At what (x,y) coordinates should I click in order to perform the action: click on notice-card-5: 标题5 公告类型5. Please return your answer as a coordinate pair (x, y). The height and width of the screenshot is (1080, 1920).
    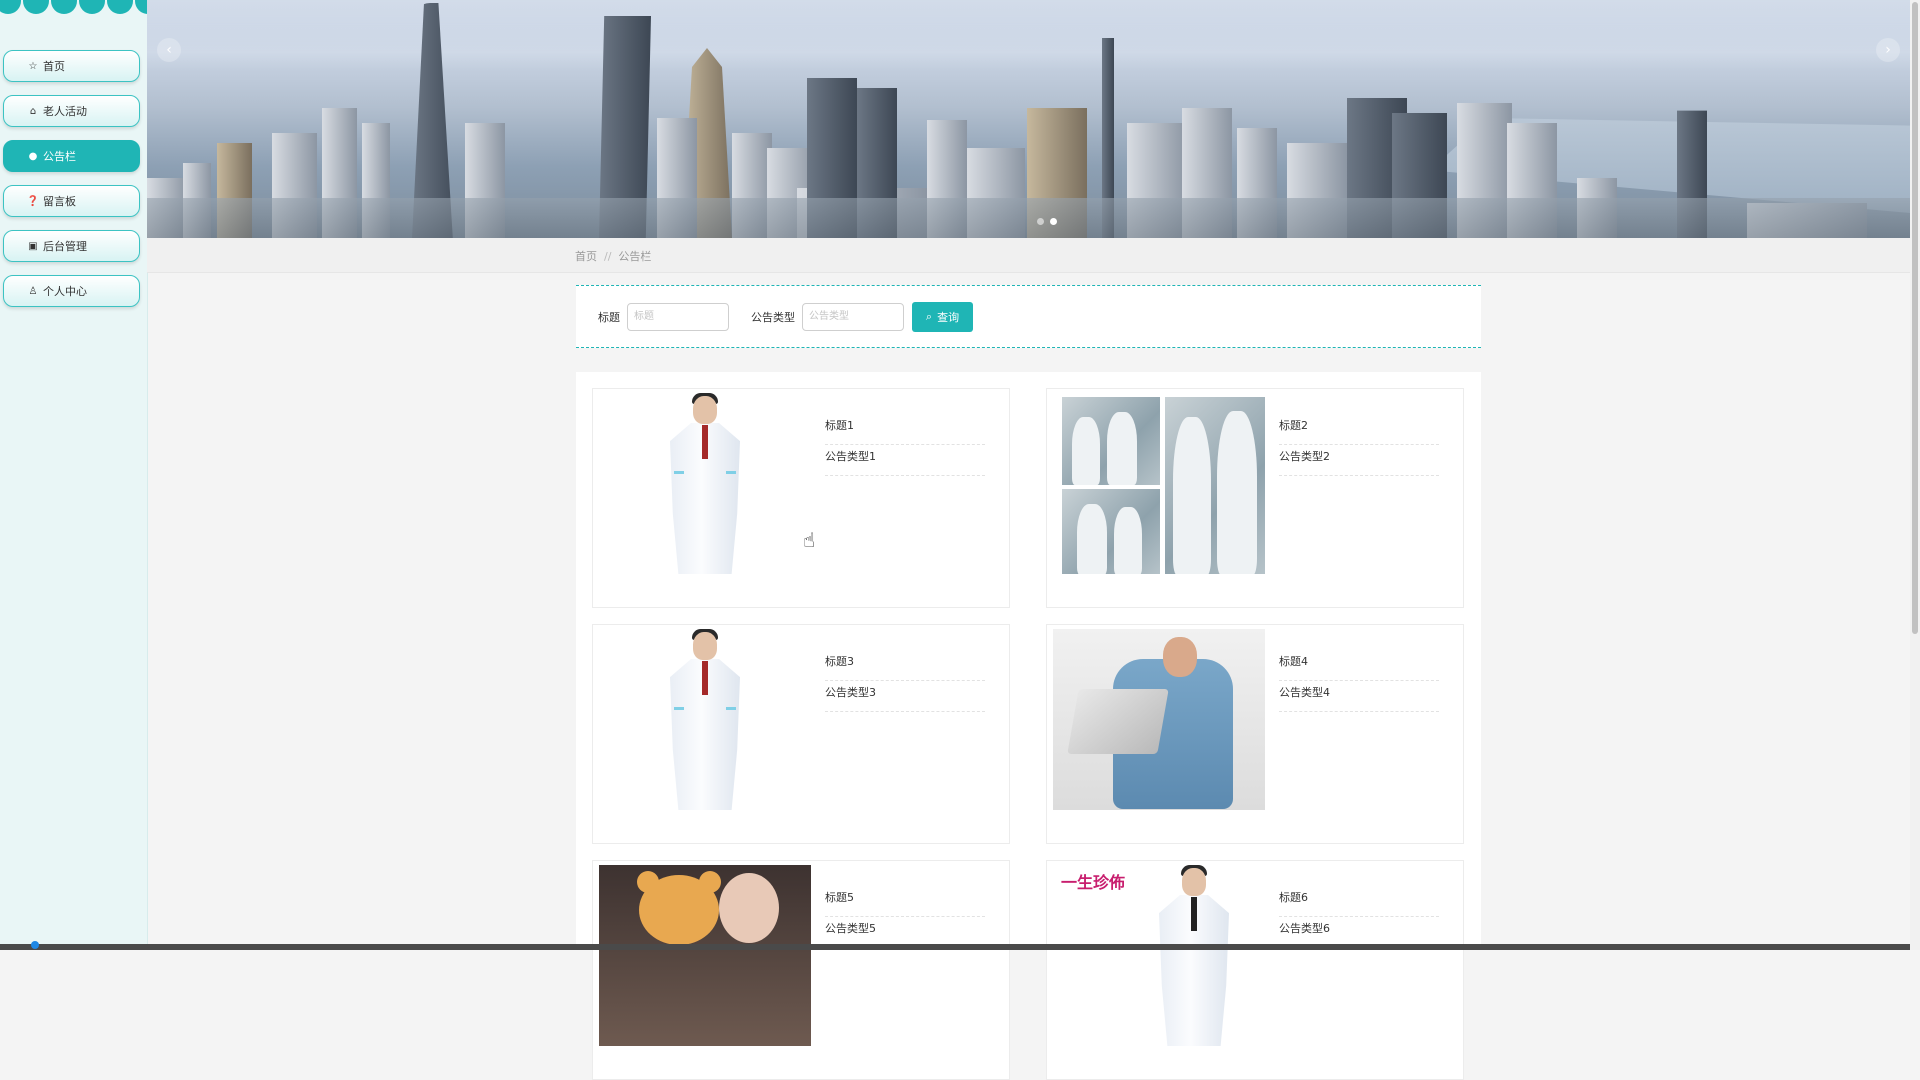
    Looking at the image, I should click on (801, 970).